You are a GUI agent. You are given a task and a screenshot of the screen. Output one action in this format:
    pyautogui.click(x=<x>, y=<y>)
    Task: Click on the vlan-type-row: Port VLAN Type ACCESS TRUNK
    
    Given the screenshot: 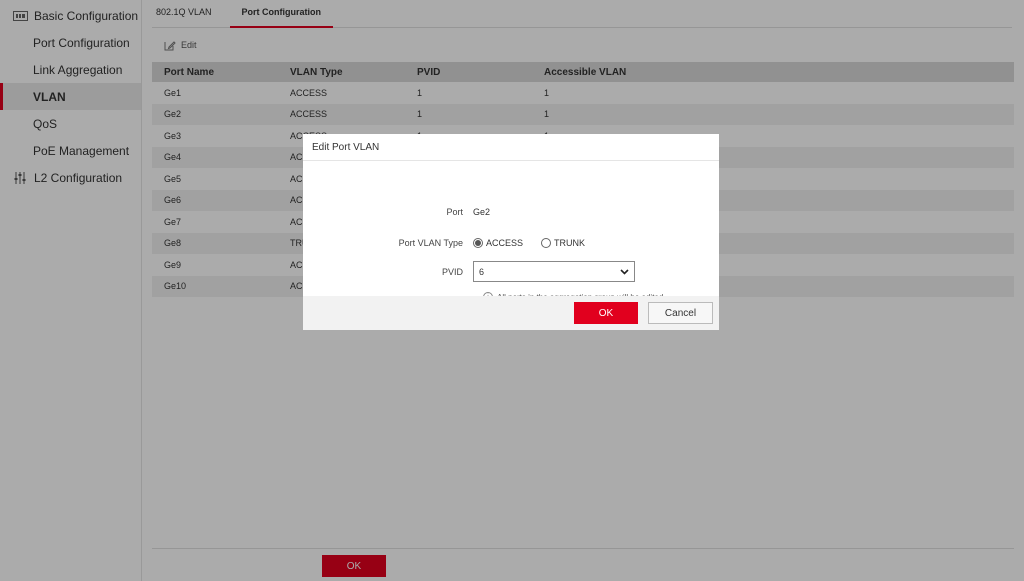 What is the action you would take?
    pyautogui.click(x=453, y=243)
    